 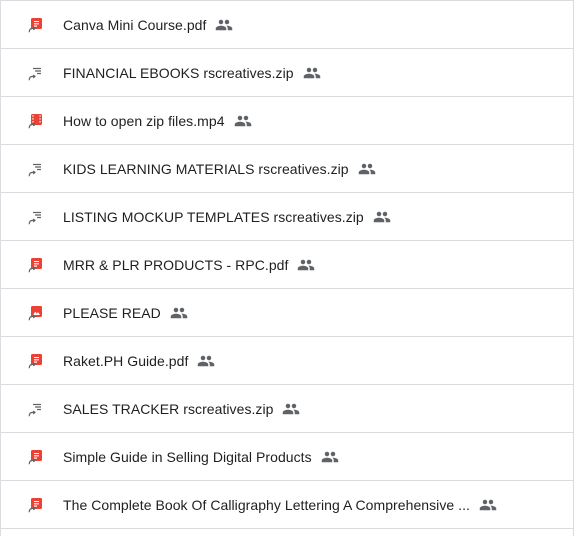 I want to click on file-name-wrap: KIDS LEARNING MATERIALS rscreatives.zip, so click(x=219, y=168).